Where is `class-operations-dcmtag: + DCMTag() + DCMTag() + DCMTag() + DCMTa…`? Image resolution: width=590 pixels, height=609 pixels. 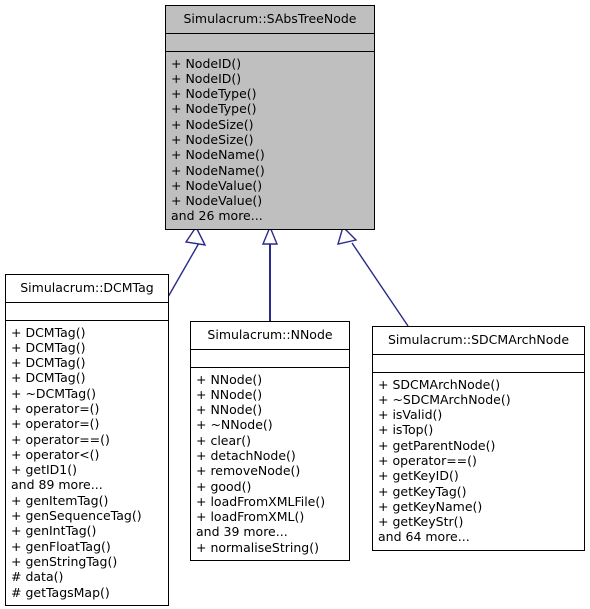 class-operations-dcmtag: + DCMTag() + DCMTag() + DCMTag() + DCMTa… is located at coordinates (87, 463).